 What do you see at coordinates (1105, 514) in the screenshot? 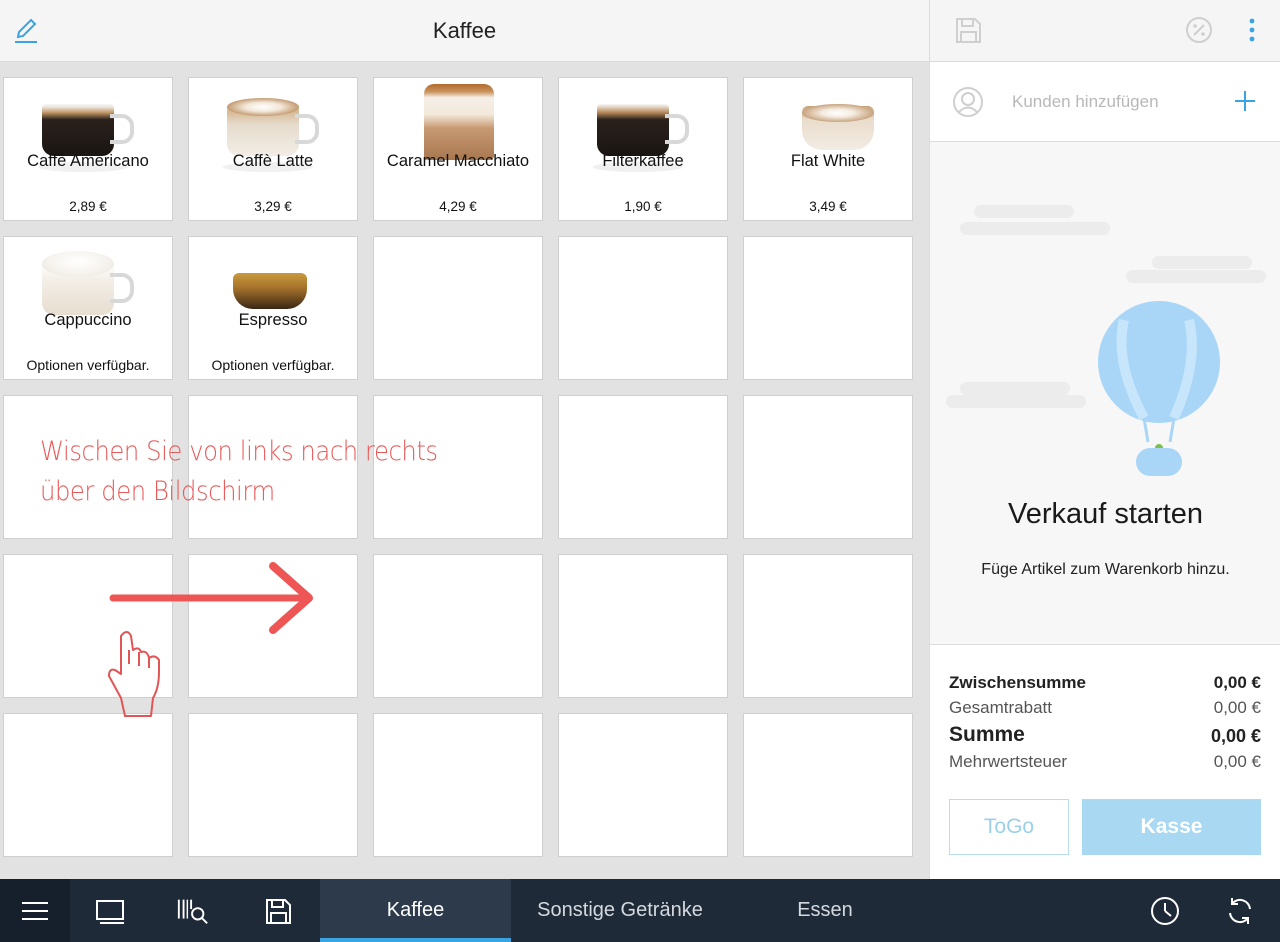
I see `empty-cart-title: Verkauf starten` at bounding box center [1105, 514].